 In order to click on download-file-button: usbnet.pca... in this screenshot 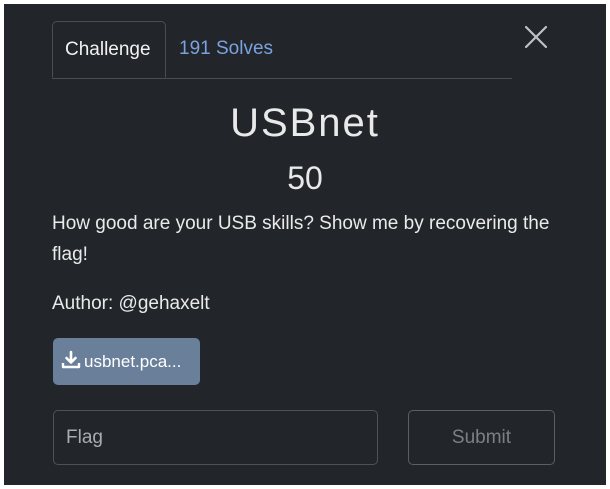, I will do `click(126, 361)`.